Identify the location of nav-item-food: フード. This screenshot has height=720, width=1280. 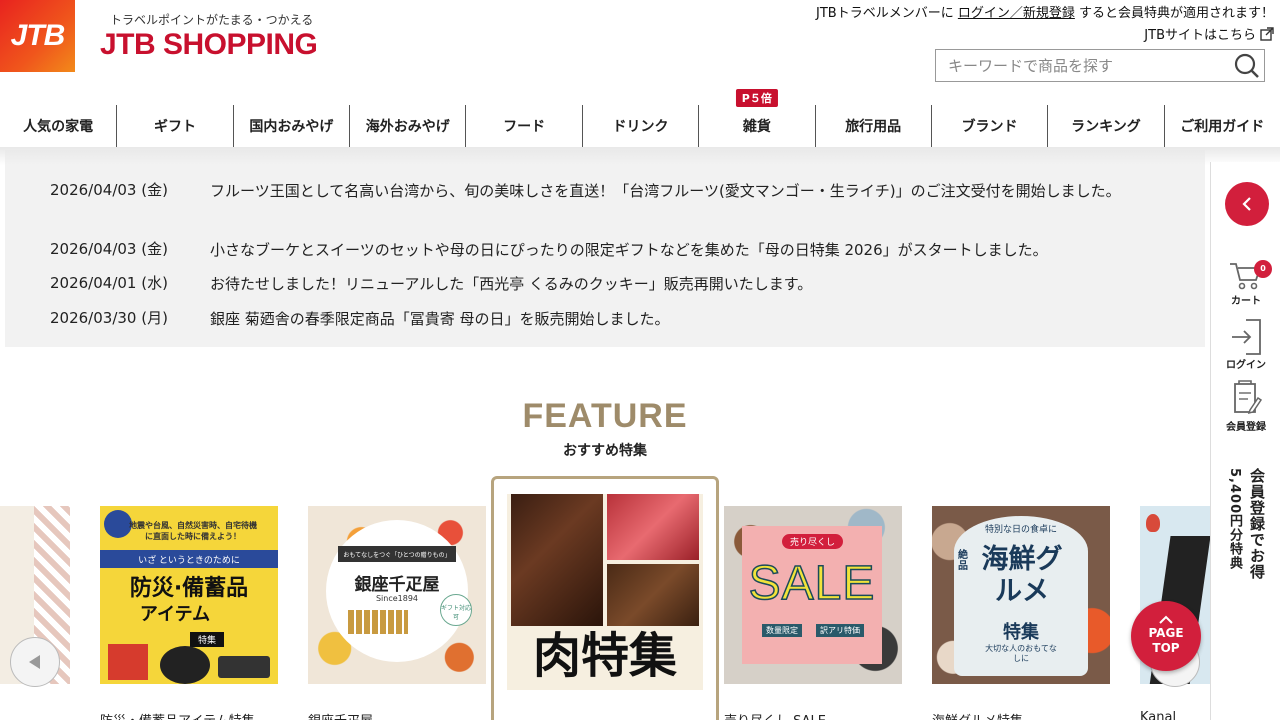
(523, 126).